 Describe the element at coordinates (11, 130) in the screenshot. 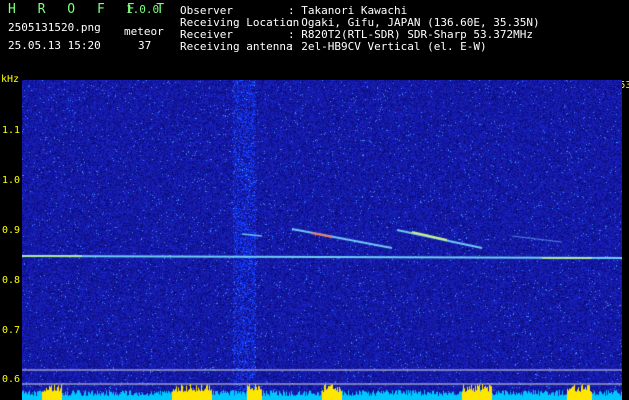

I see `y-tick-label: 1.1` at that location.